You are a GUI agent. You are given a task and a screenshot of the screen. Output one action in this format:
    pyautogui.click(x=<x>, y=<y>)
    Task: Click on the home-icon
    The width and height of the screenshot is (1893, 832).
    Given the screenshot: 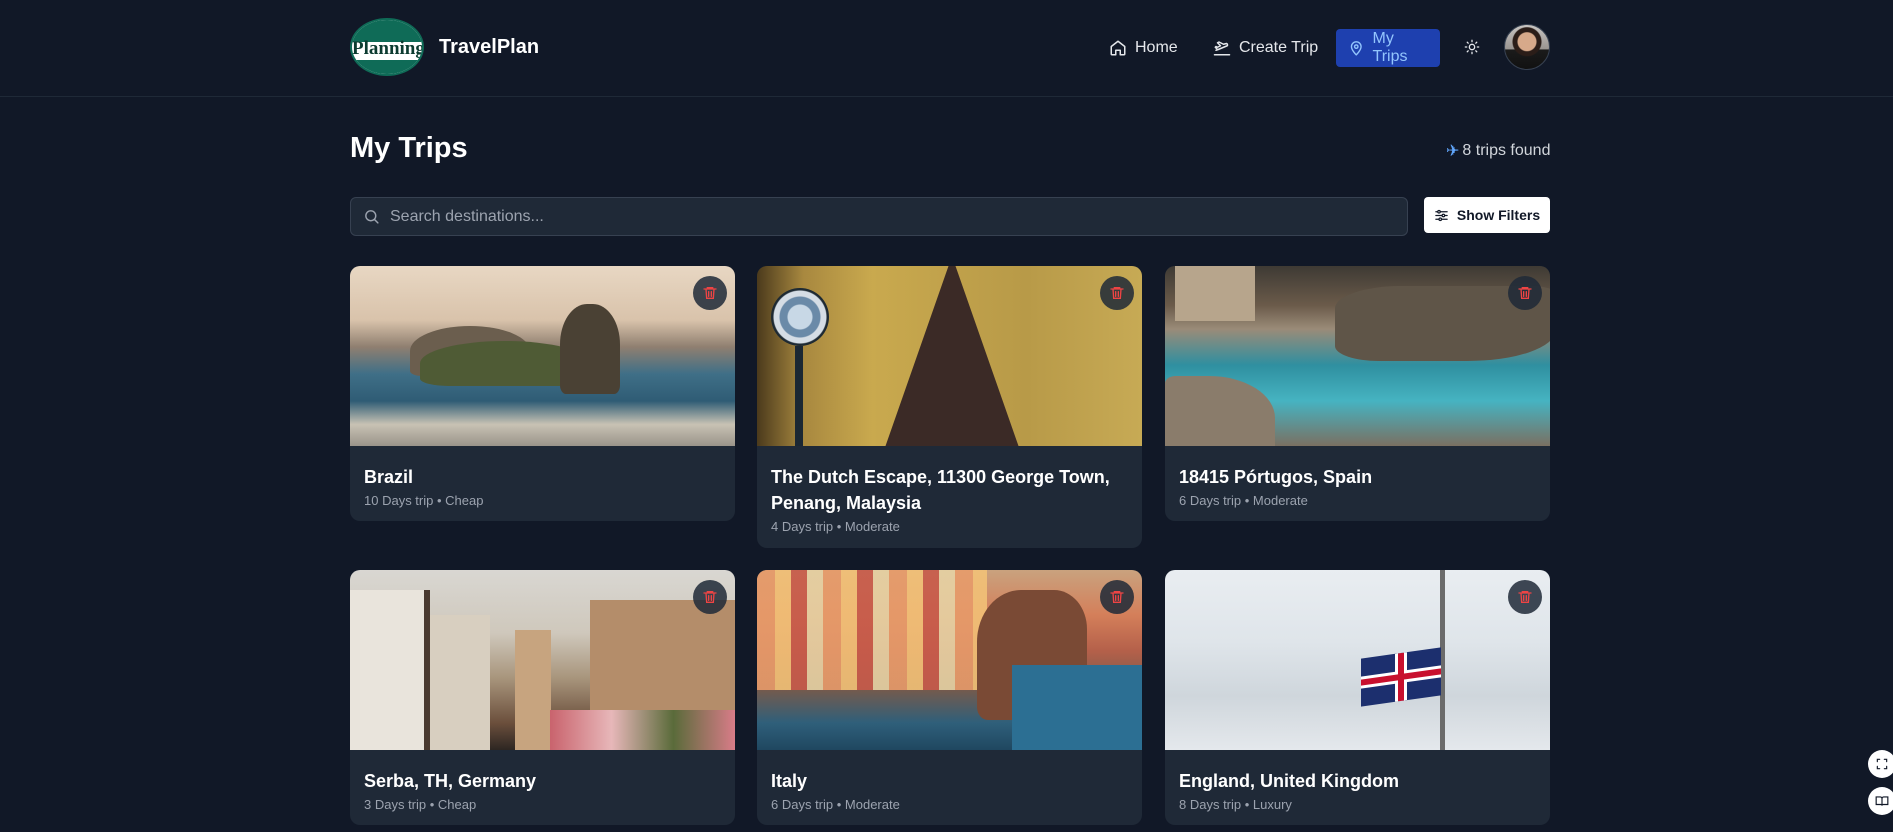 What is the action you would take?
    pyautogui.click(x=1118, y=48)
    